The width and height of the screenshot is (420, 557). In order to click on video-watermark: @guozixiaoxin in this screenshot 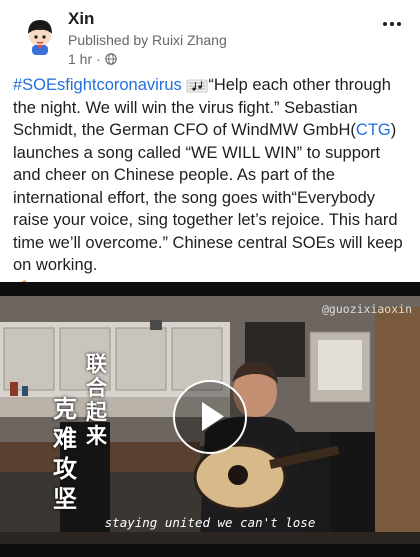, I will do `click(366, 309)`.